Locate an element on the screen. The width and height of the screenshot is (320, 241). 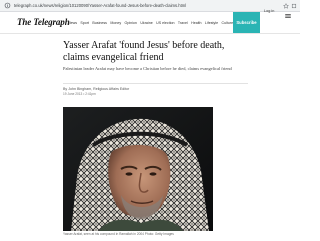
nav-item-ukraine: Ukraine is located at coordinates (146, 23).